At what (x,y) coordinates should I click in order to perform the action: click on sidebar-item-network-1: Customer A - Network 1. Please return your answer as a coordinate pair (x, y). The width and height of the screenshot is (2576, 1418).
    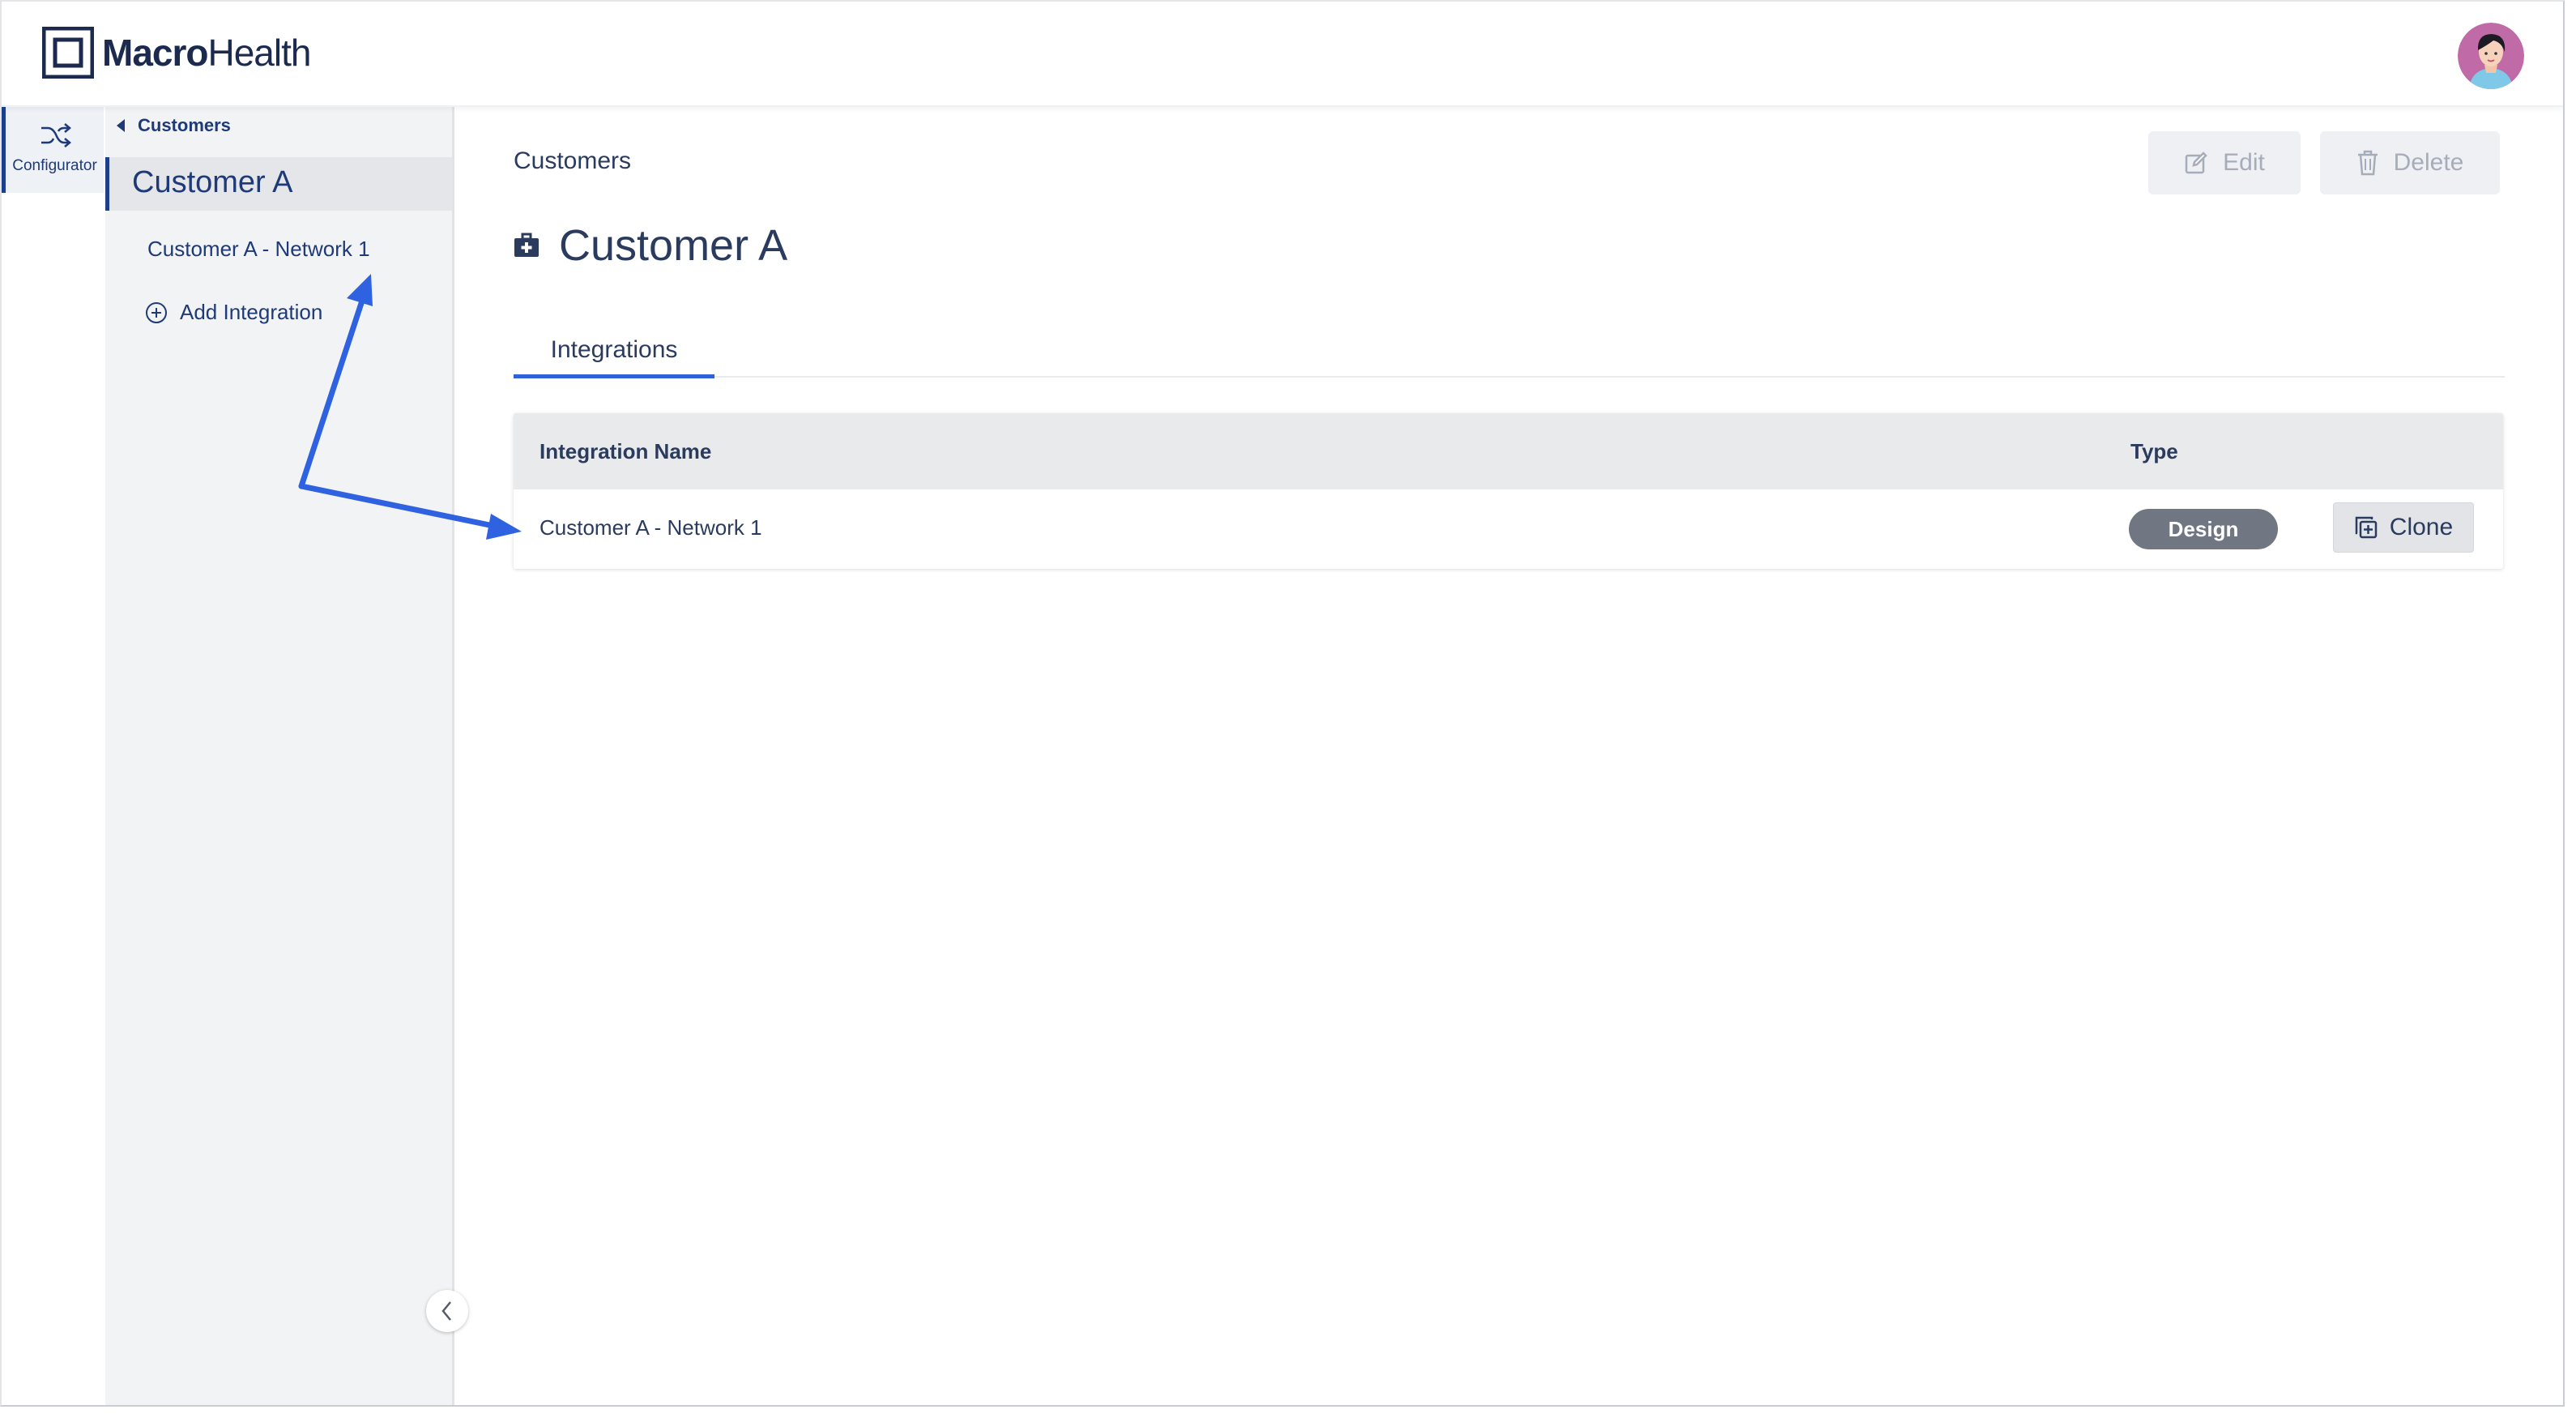
    Looking at the image, I should click on (258, 250).